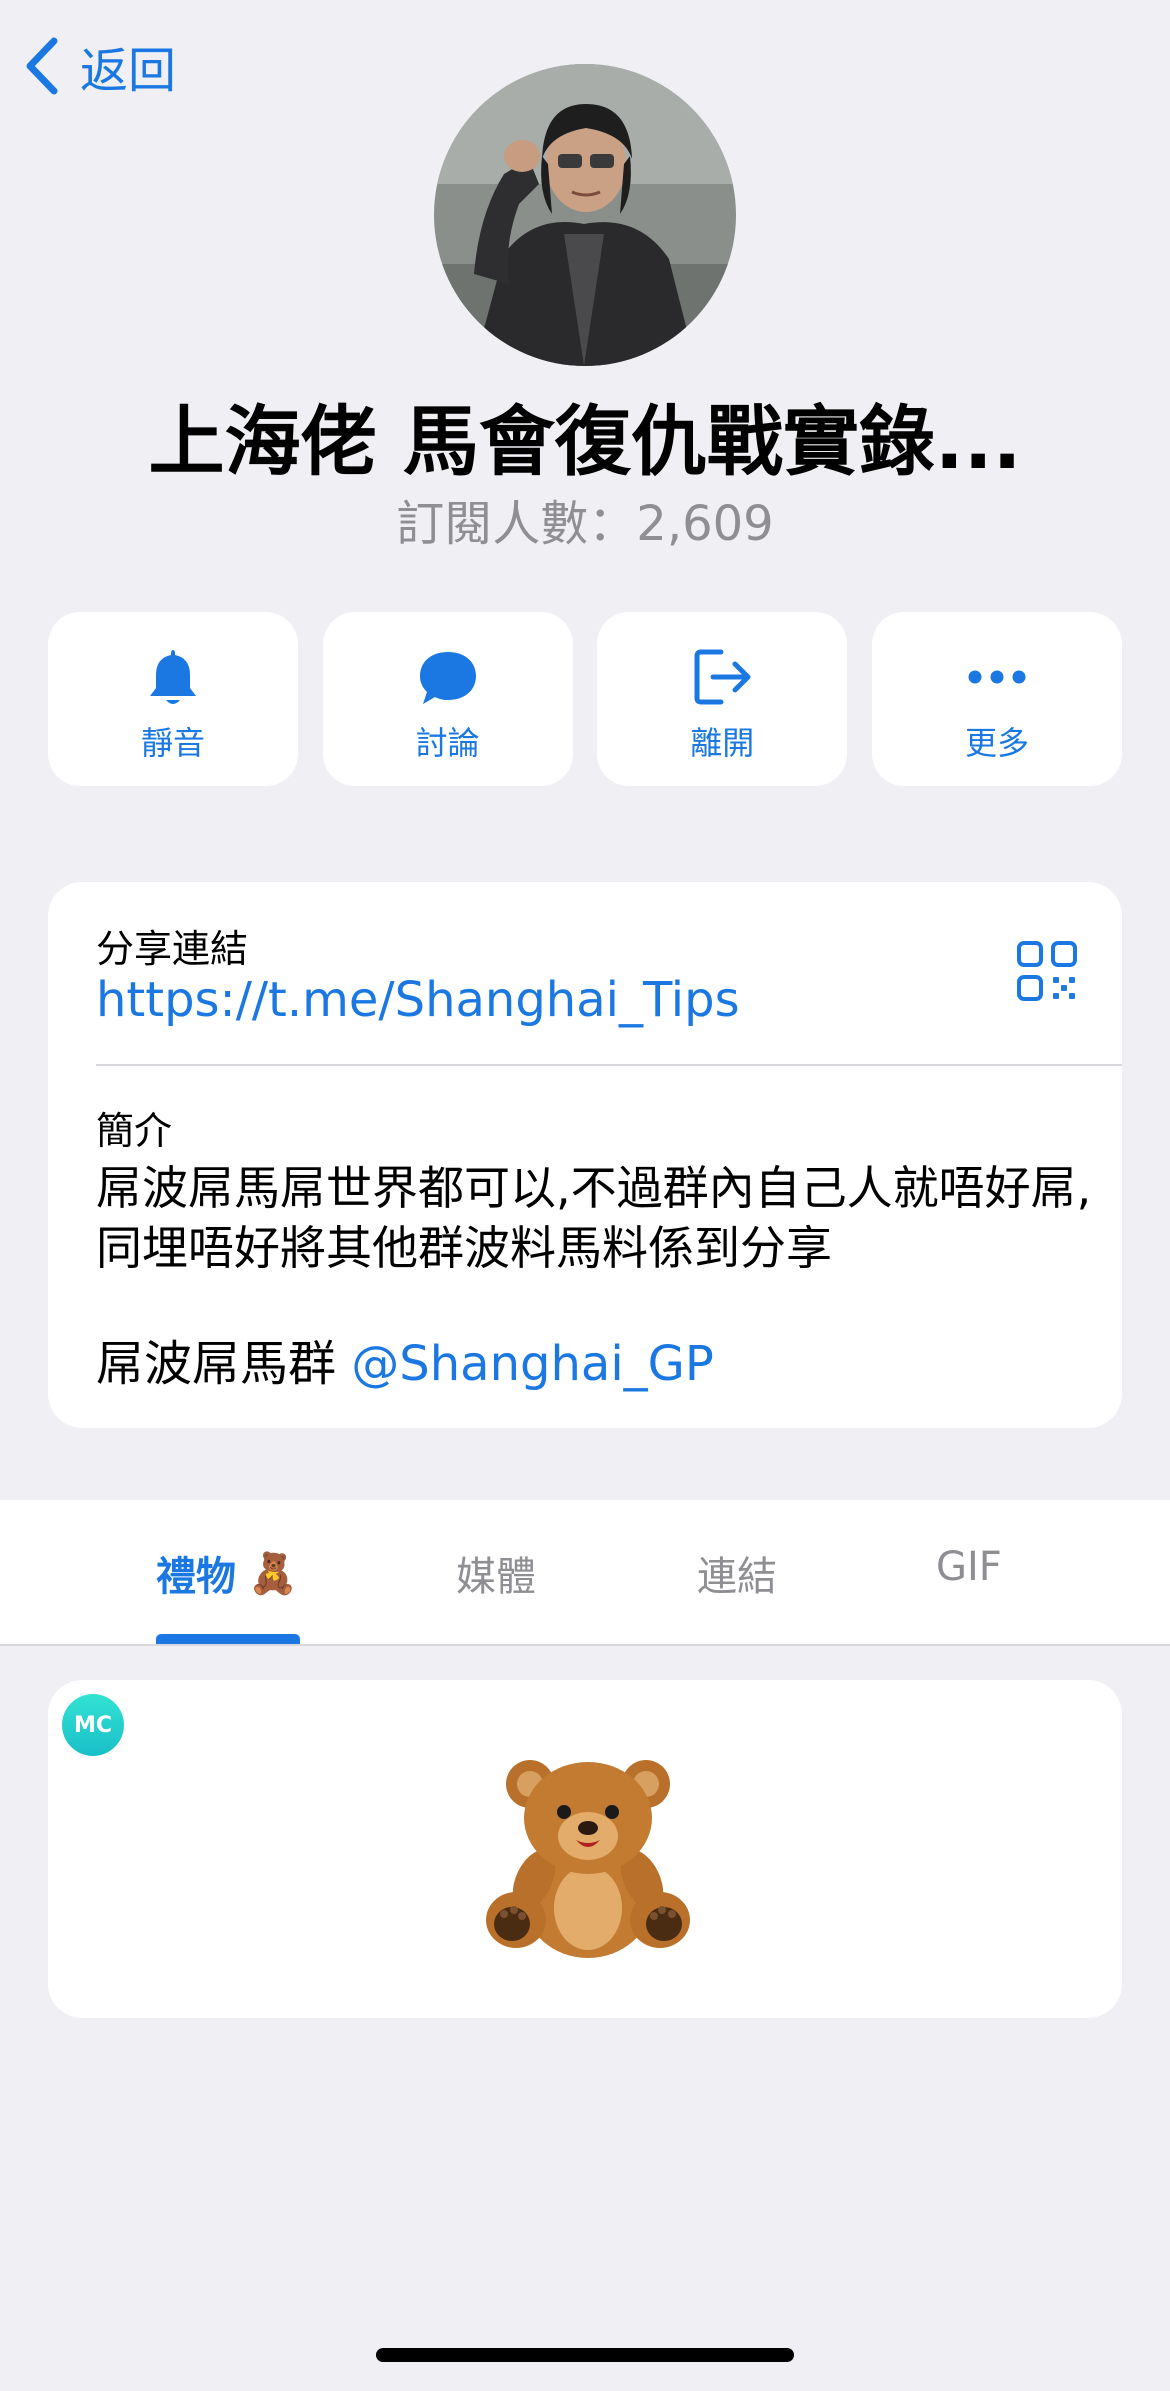  I want to click on bio-text: 屌波屌馬屌世界都可以,不過群內自己人就唔好屌,同埋唔好將其他群波料馬料係到分享, so click(594, 1218).